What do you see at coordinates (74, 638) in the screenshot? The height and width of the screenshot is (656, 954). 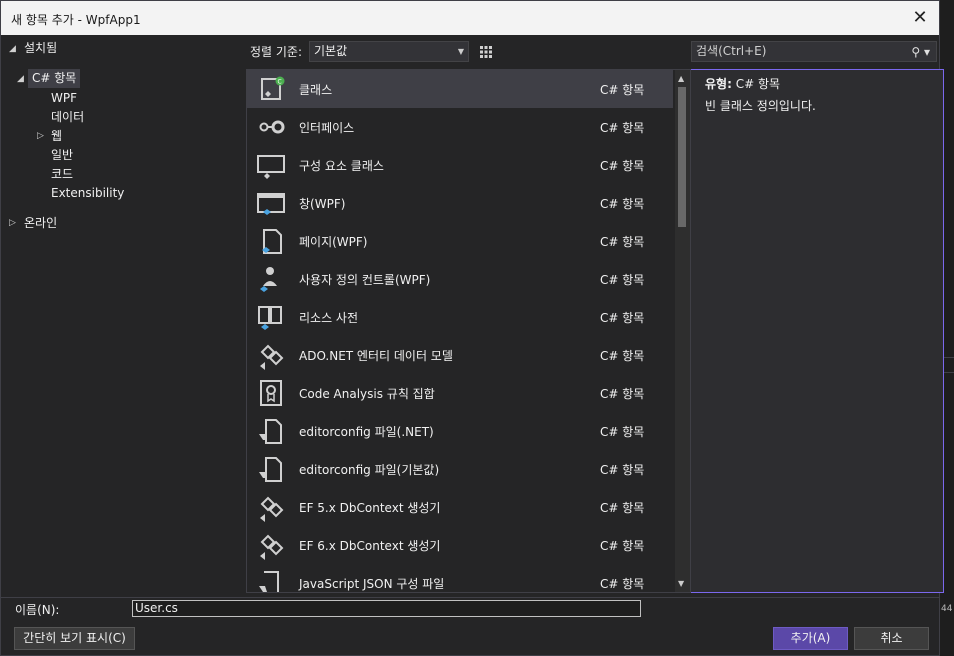 I see `compact-view-button: 간단히 보기 표시(C)` at bounding box center [74, 638].